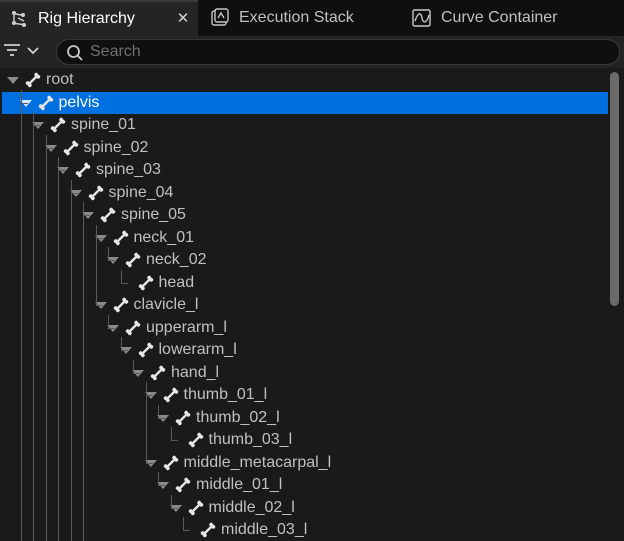 The image size is (624, 541). I want to click on tree-row-label: head, so click(176, 282).